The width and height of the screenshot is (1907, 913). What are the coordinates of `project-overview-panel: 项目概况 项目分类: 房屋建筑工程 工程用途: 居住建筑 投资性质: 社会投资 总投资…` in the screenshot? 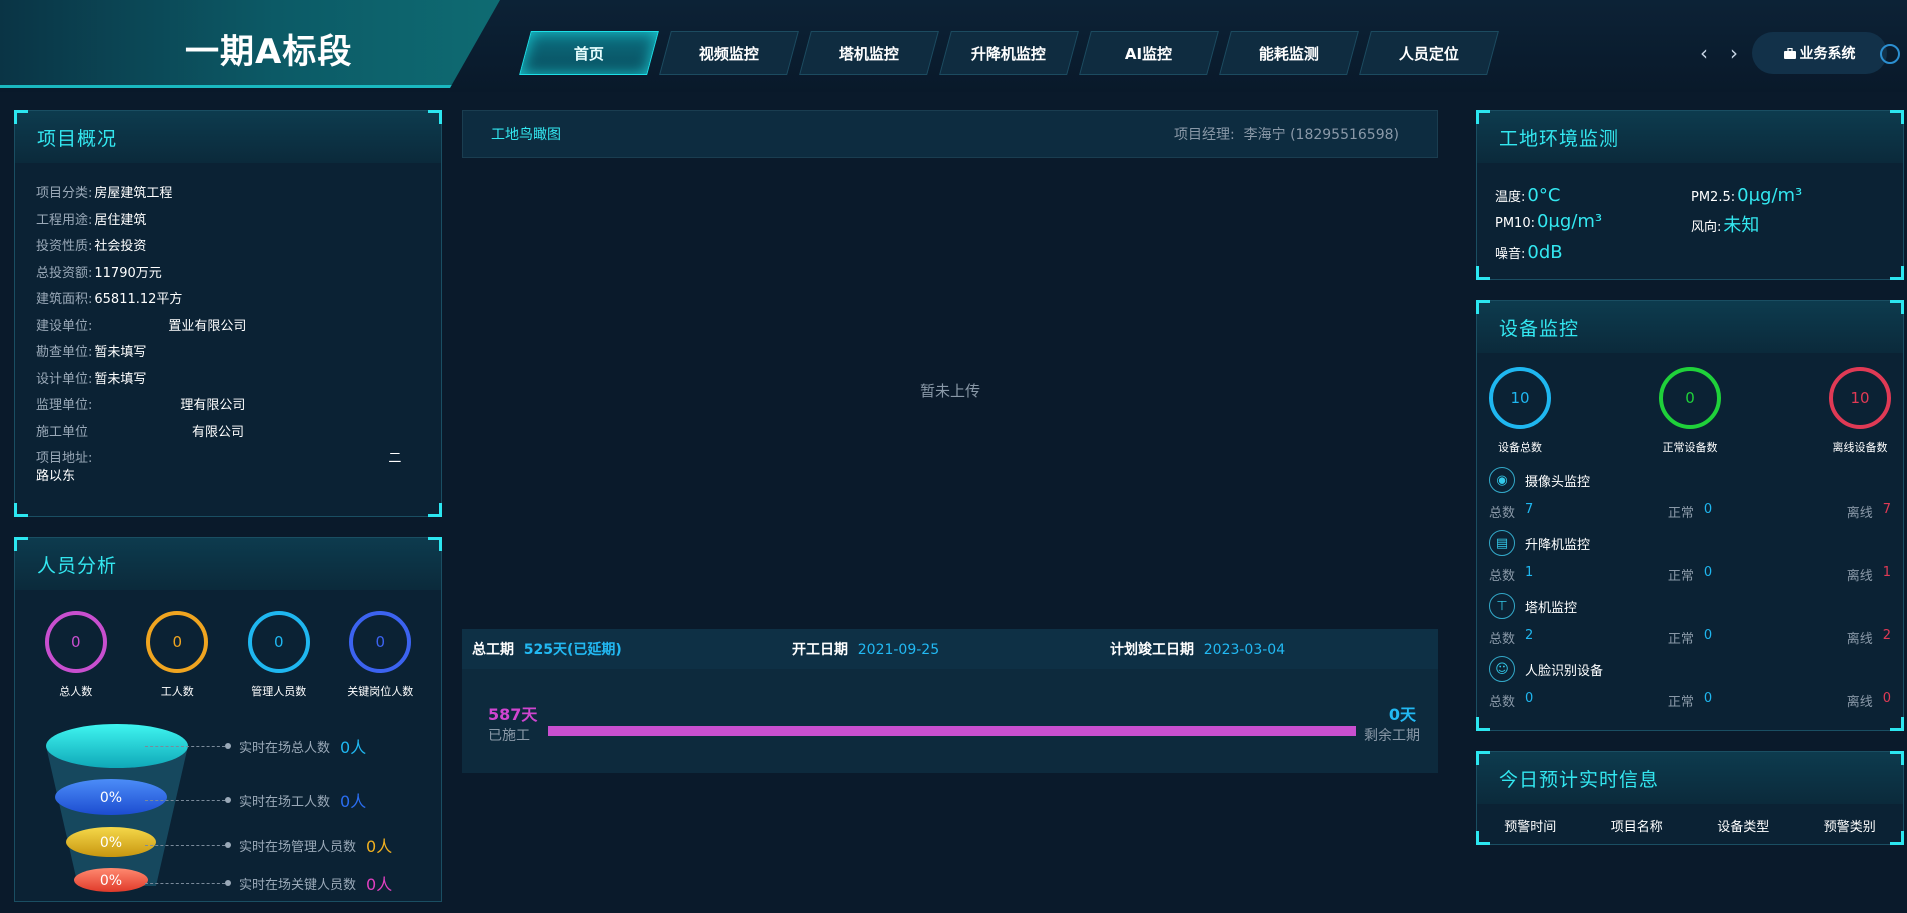 It's located at (228, 313).